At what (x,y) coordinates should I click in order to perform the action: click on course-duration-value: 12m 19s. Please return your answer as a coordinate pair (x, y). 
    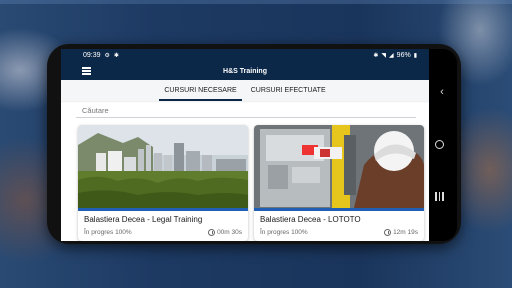
    Looking at the image, I should click on (405, 232).